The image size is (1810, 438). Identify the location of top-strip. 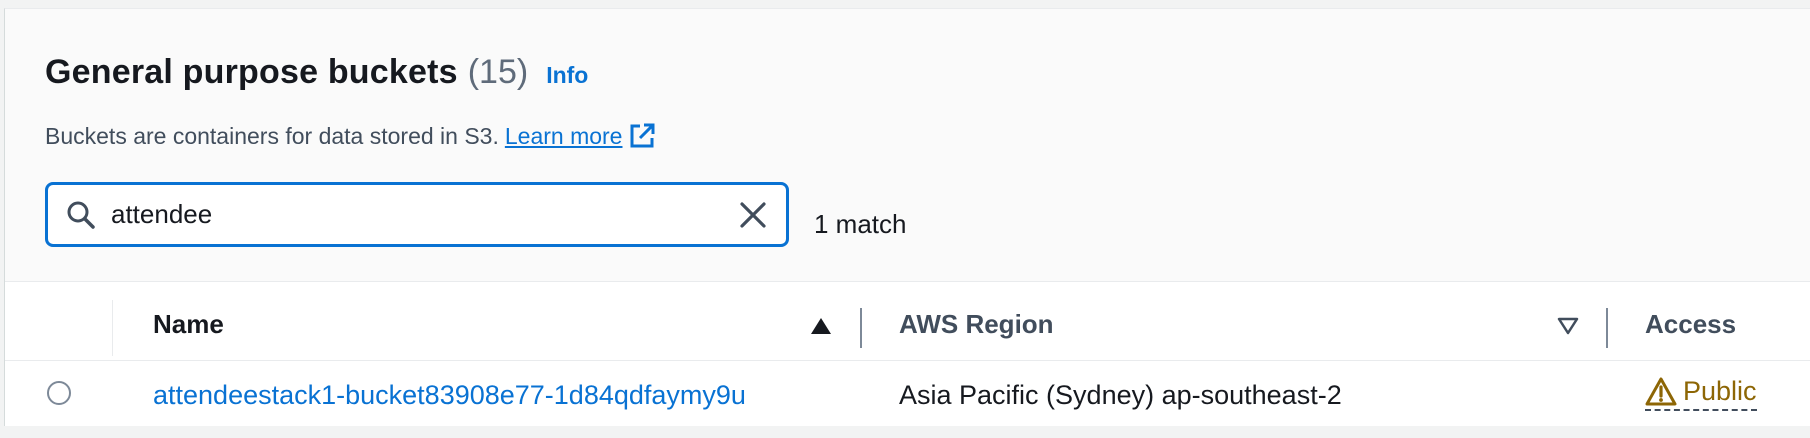
(905, 4).